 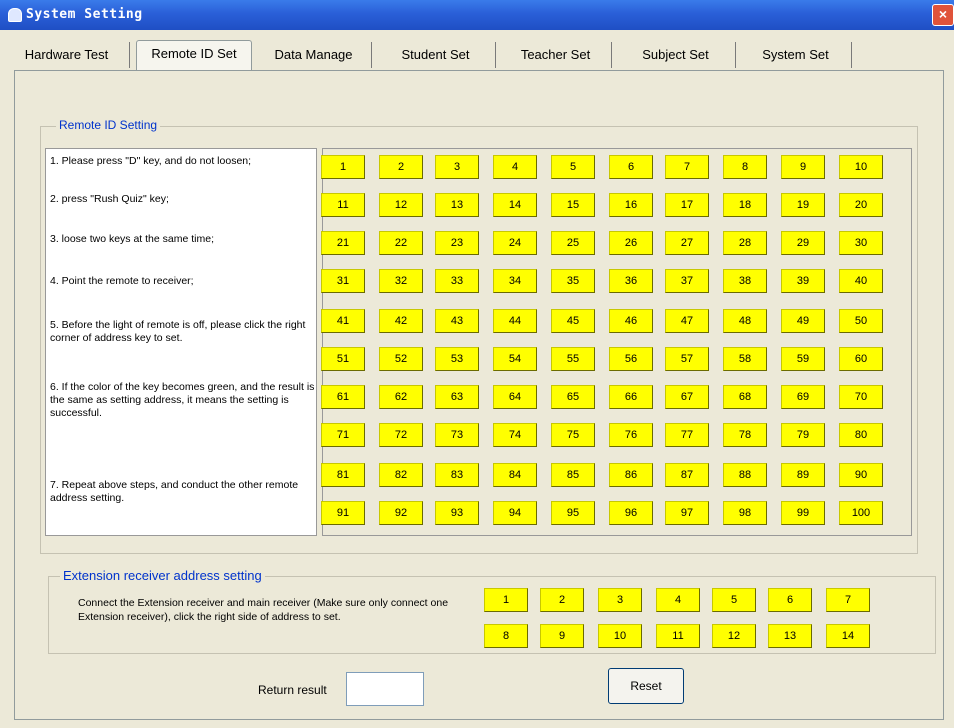 What do you see at coordinates (620, 600) in the screenshot?
I see `extension-key-3: 3` at bounding box center [620, 600].